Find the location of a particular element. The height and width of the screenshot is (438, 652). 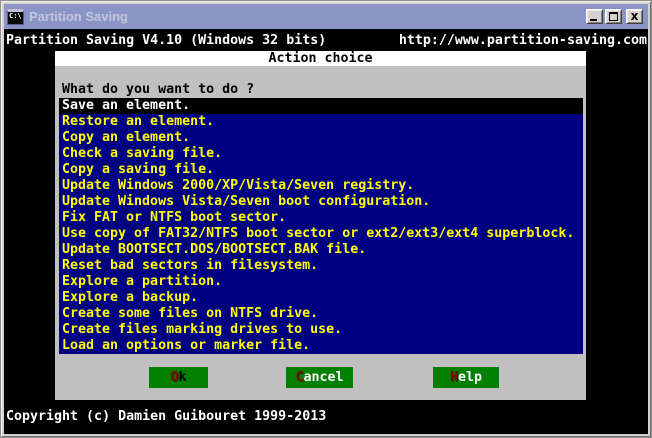

website-url: http://www.partition-saving.com is located at coordinates (522, 40).